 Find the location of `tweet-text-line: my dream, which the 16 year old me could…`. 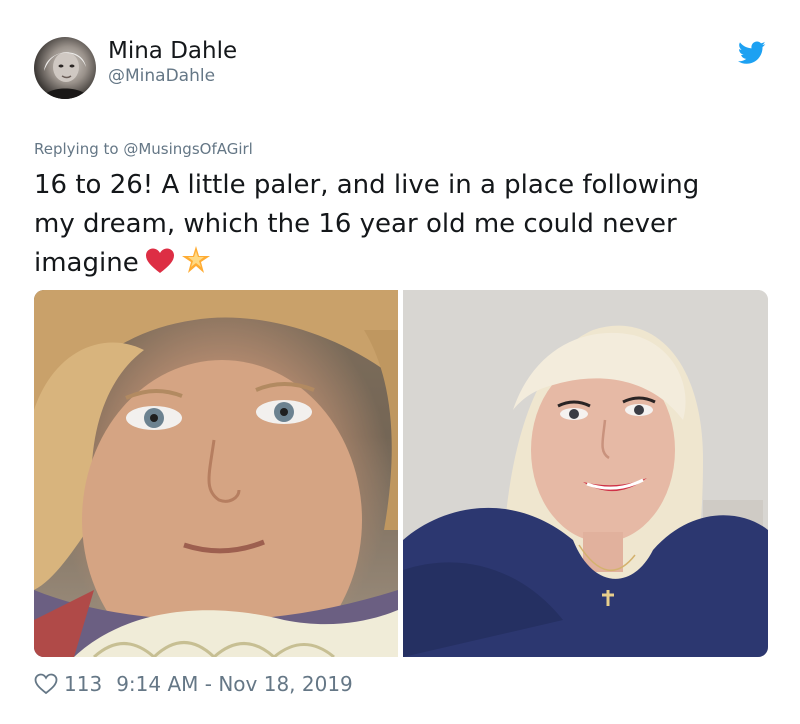

tweet-text-line: my dream, which the 16 year old me could… is located at coordinates (355, 224).